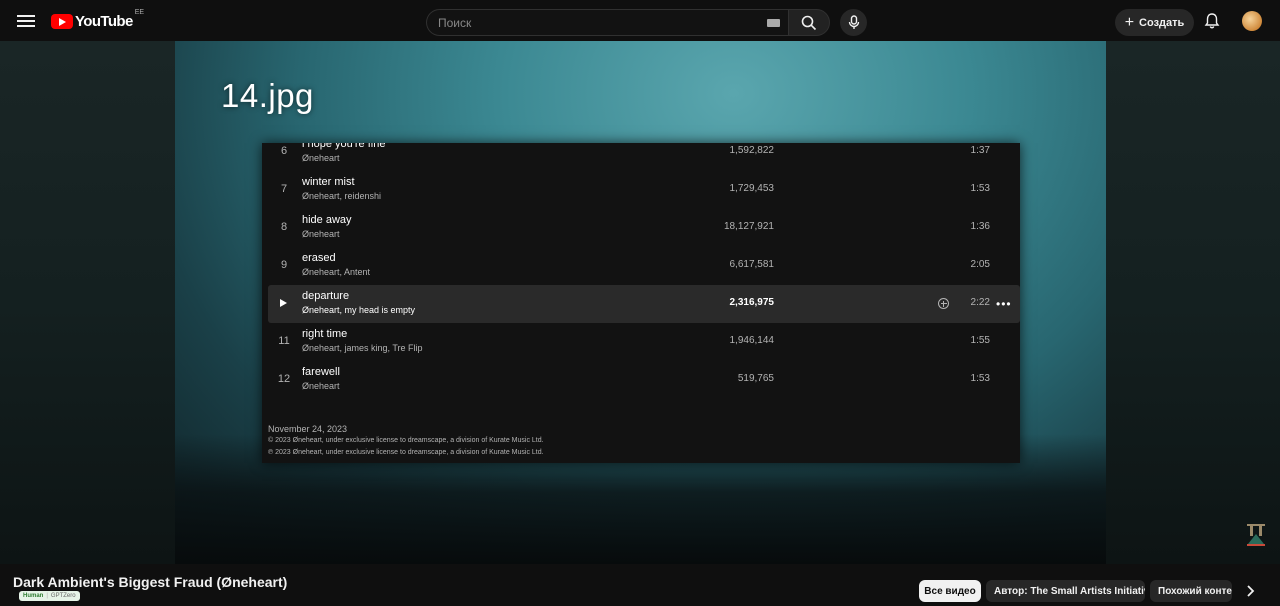 The image size is (1280, 606). What do you see at coordinates (980, 302) in the screenshot?
I see `track-duration: 2:22` at bounding box center [980, 302].